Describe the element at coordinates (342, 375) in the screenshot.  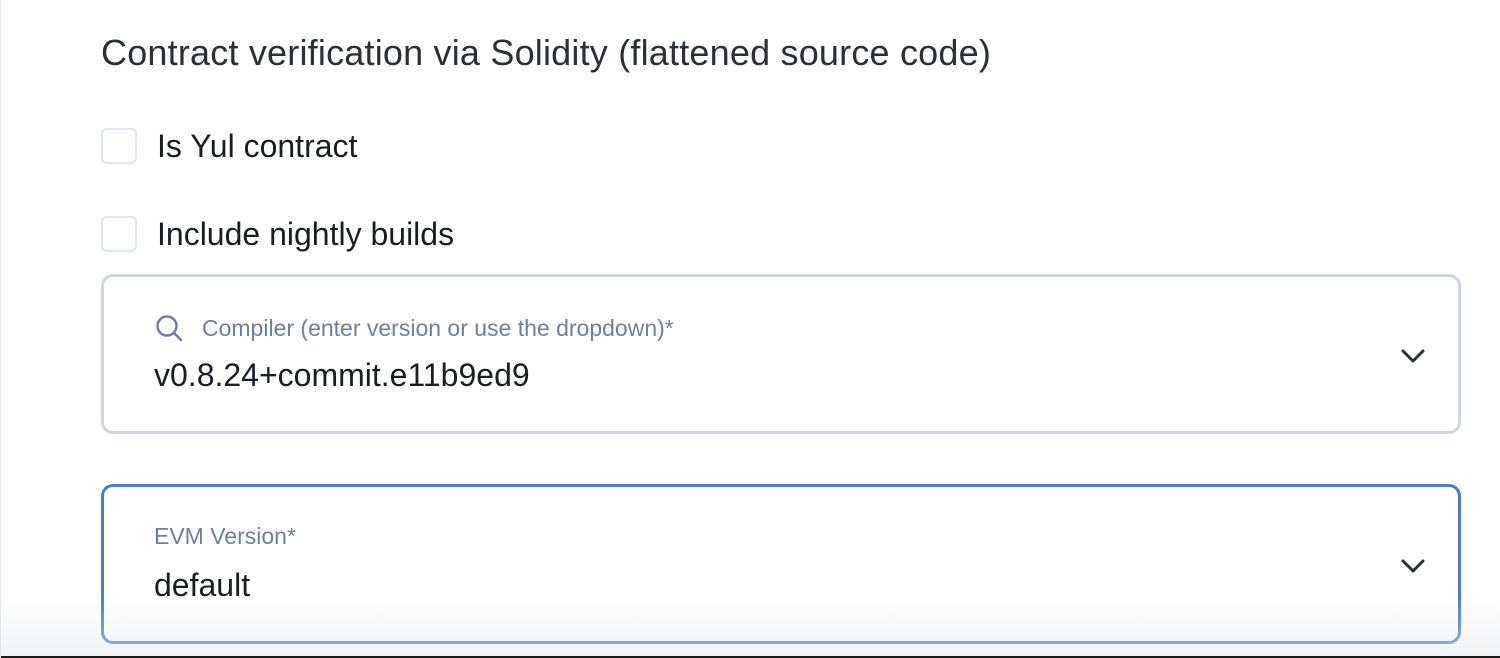
I see `compiler-input: v0.8.24+commit.e11b9ed9` at that location.